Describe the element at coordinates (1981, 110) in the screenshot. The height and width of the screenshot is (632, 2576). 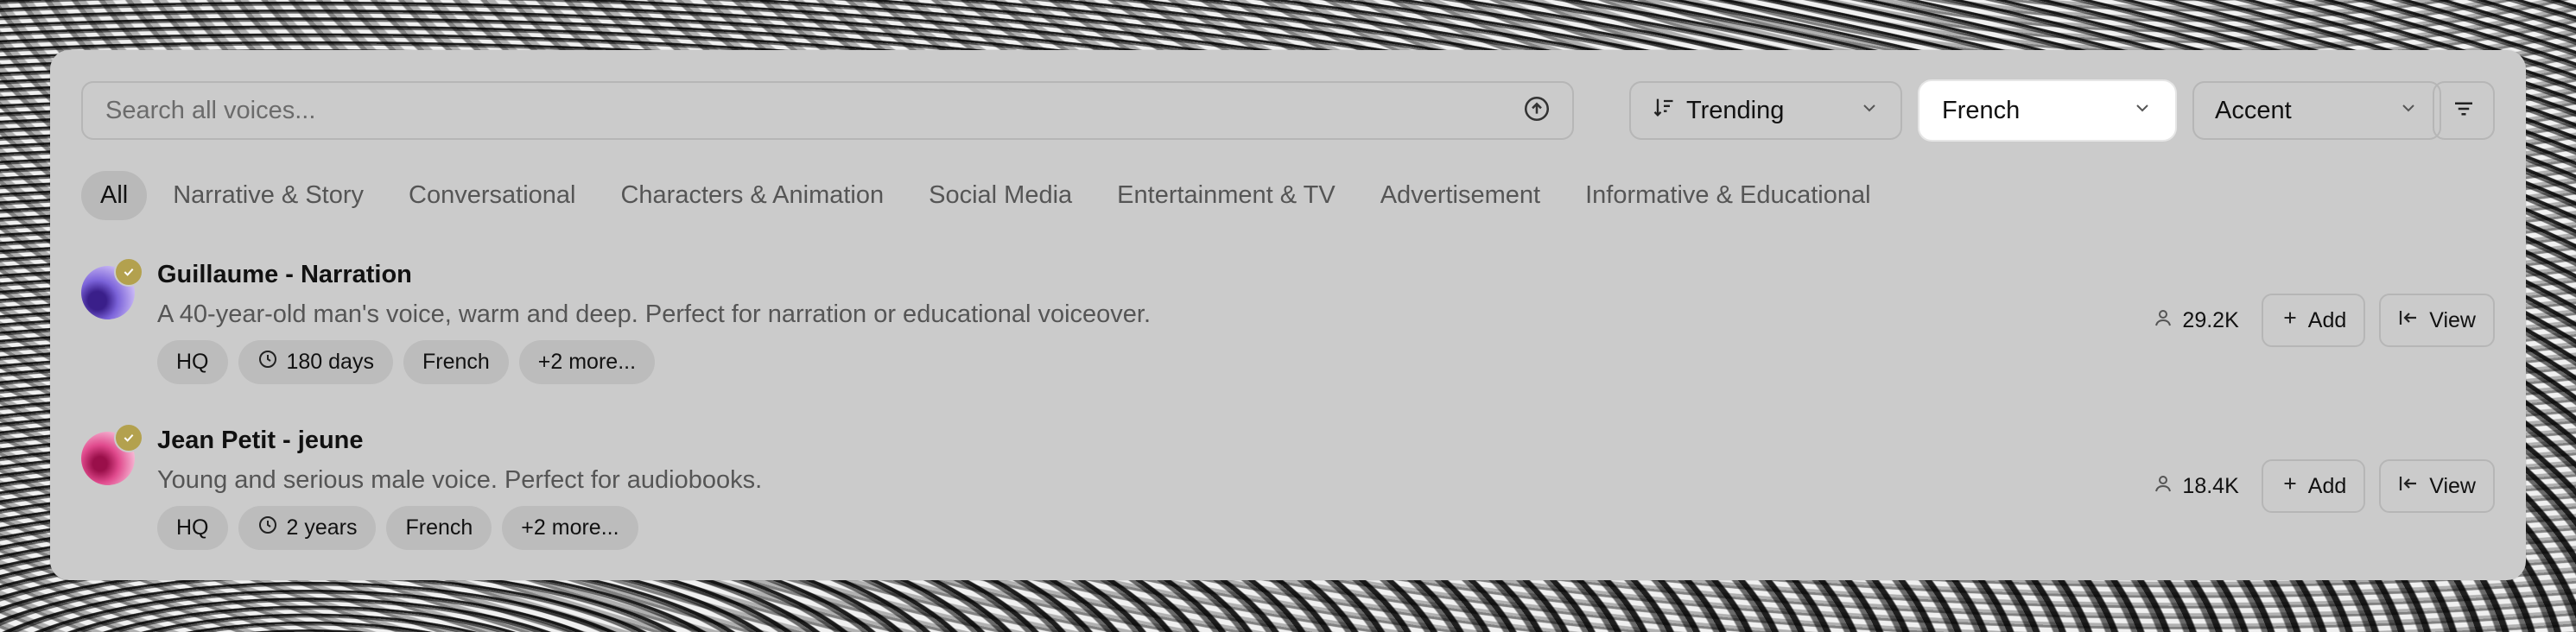
I see `language-label: French` at that location.